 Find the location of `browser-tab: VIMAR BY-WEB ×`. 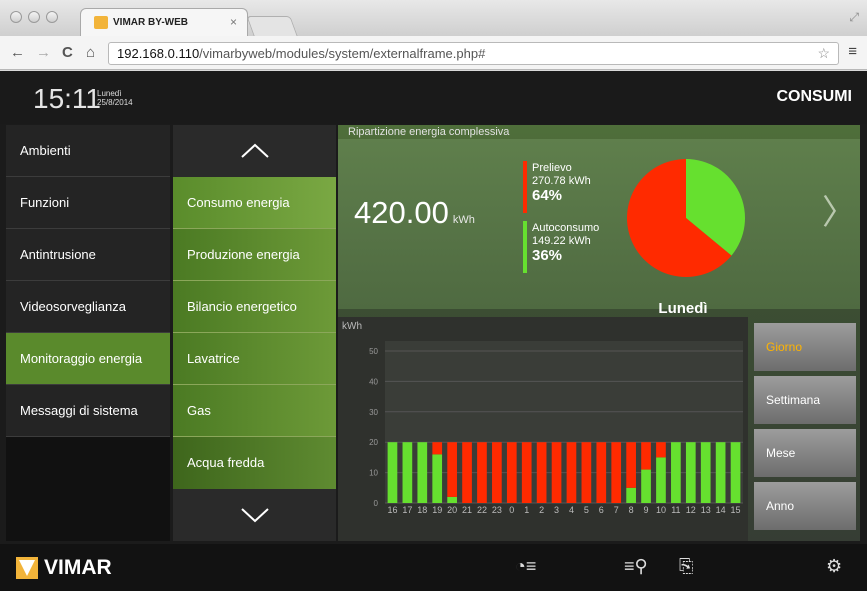

browser-tab: VIMAR BY-WEB × is located at coordinates (164, 22).